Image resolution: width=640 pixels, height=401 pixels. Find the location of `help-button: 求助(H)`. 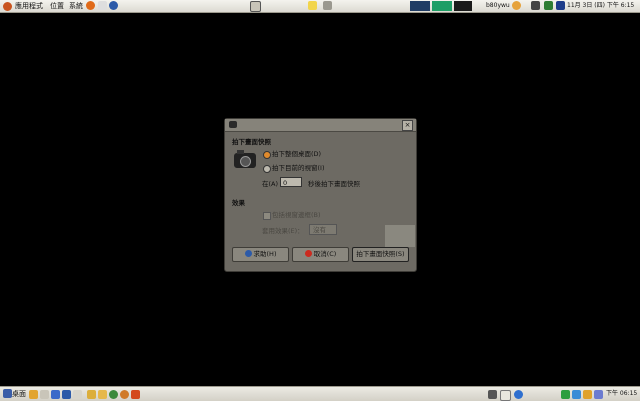

help-button: 求助(H) is located at coordinates (260, 254).